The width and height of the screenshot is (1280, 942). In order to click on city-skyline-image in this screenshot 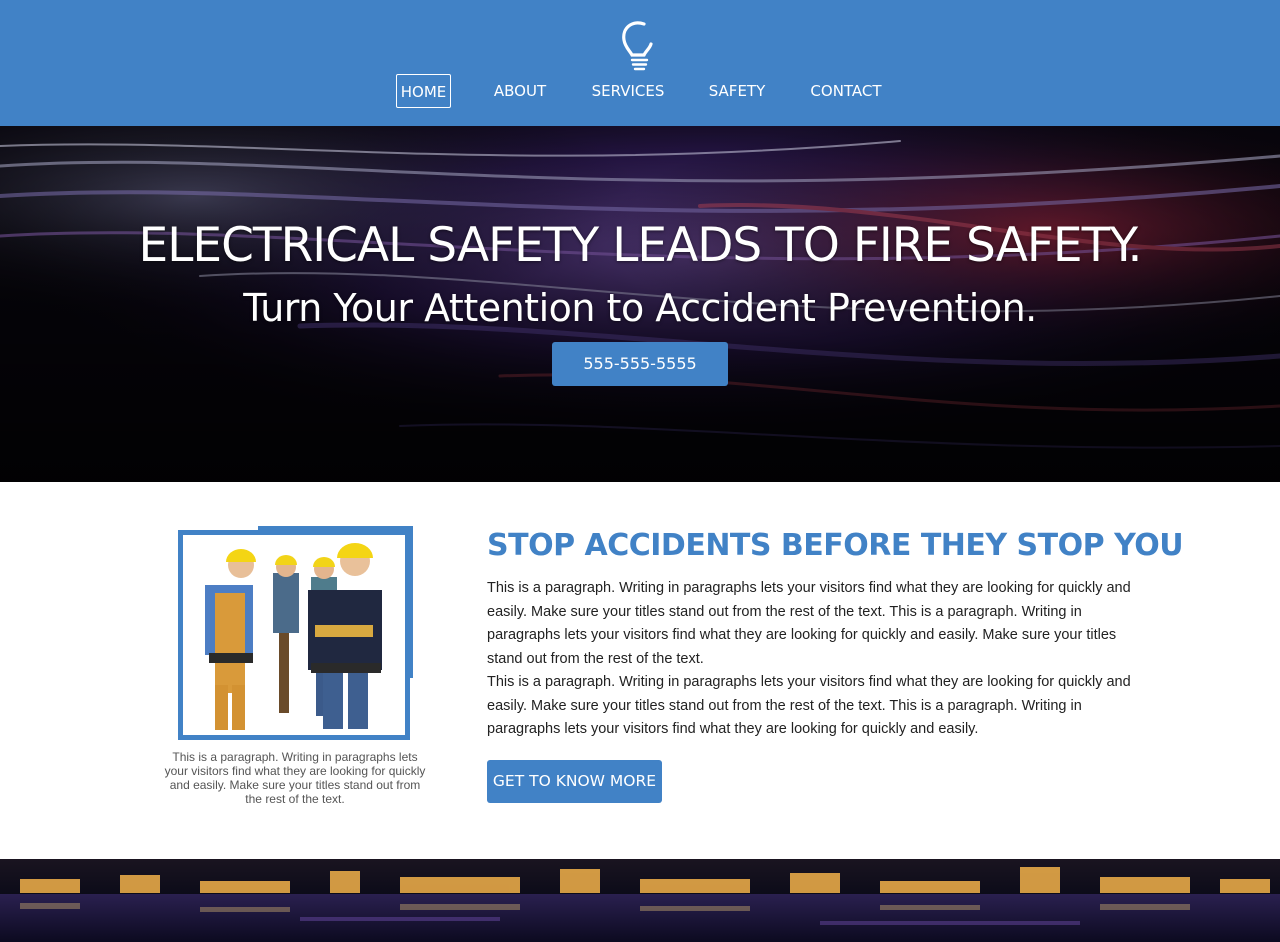, I will do `click(640, 900)`.